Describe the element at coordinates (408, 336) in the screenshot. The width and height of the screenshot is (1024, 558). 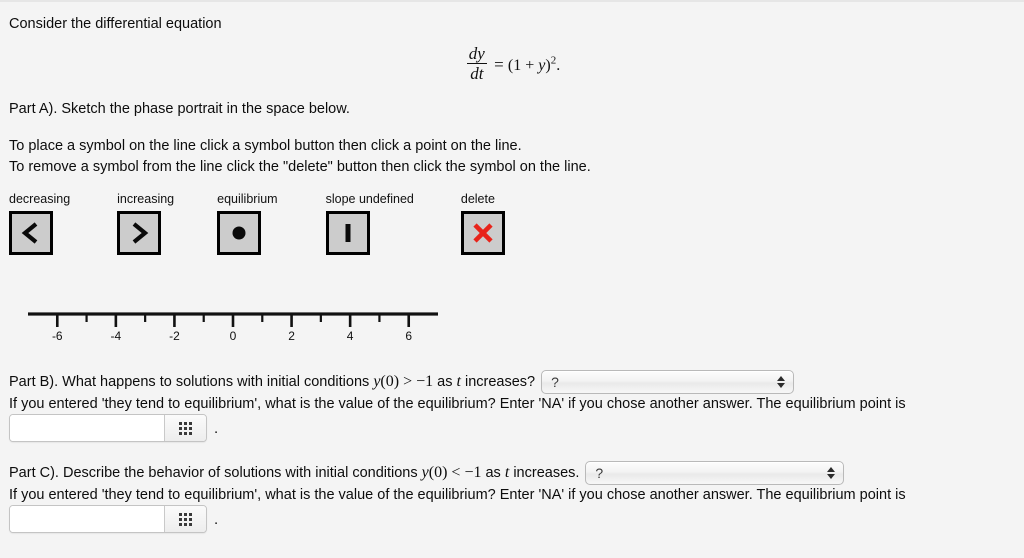
I see `tick-label: 6` at that location.